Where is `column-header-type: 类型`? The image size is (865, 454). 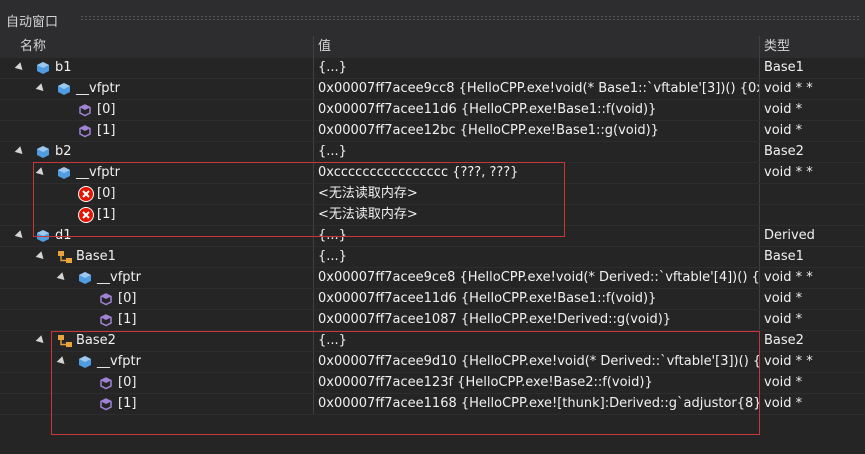
column-header-type: 类型 is located at coordinates (812, 47).